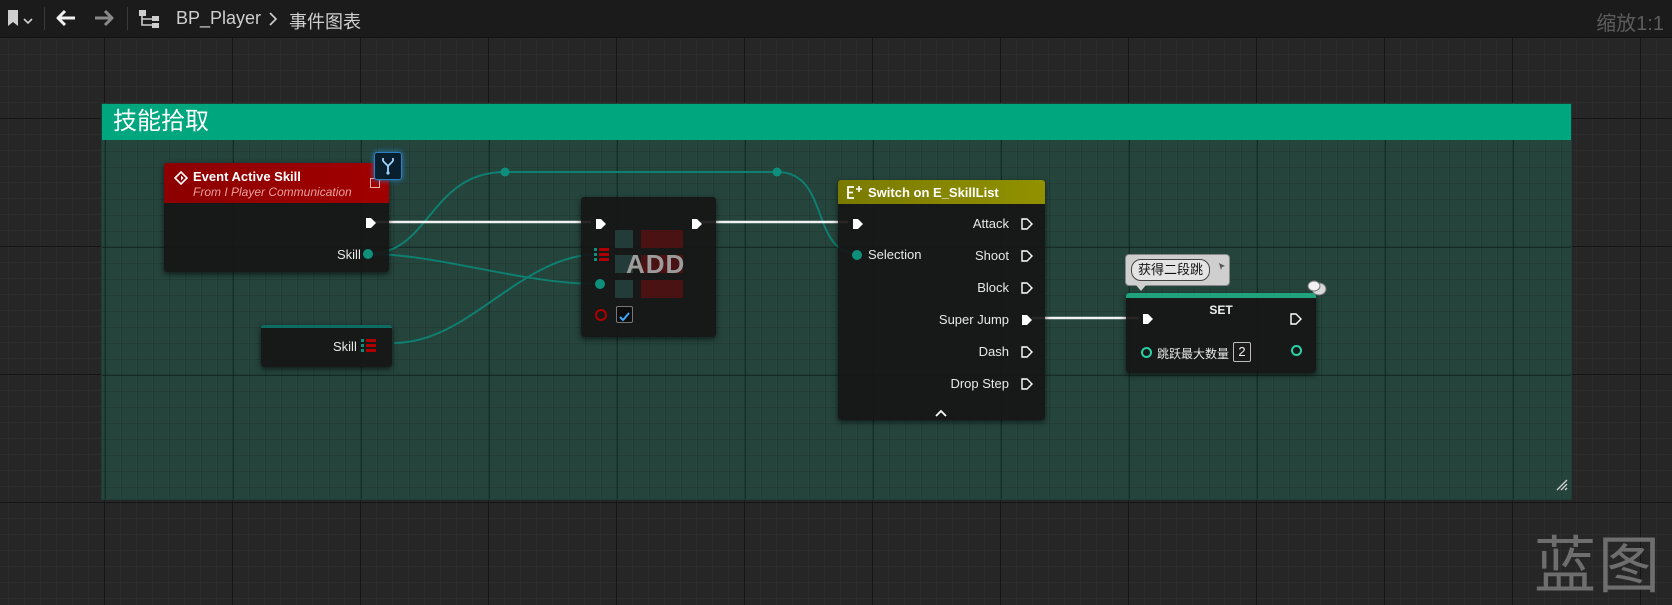 The image size is (1672, 605). I want to click on wire-skill-to-add, so click(484, 269).